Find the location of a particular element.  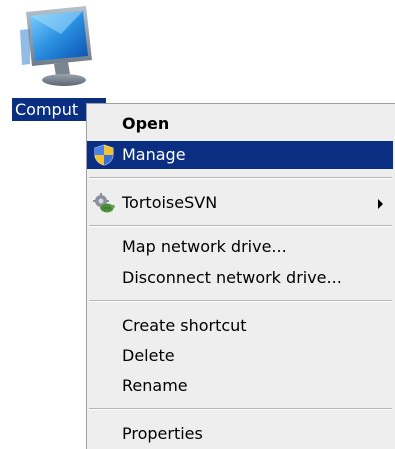

menu-item-manage: Manage is located at coordinates (240, 155).